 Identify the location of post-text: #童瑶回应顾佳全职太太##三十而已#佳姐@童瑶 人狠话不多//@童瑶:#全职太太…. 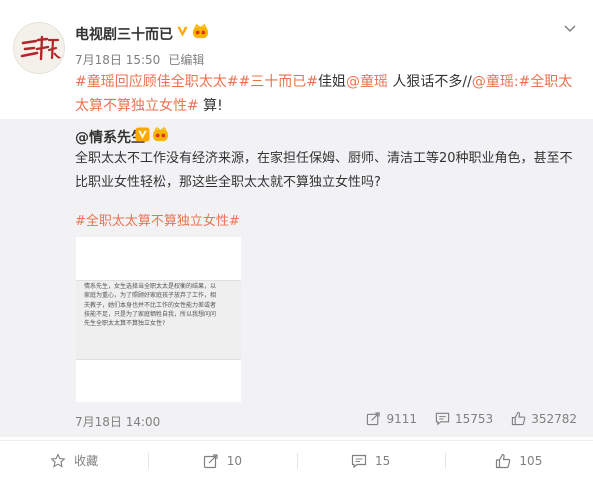
(325, 94).